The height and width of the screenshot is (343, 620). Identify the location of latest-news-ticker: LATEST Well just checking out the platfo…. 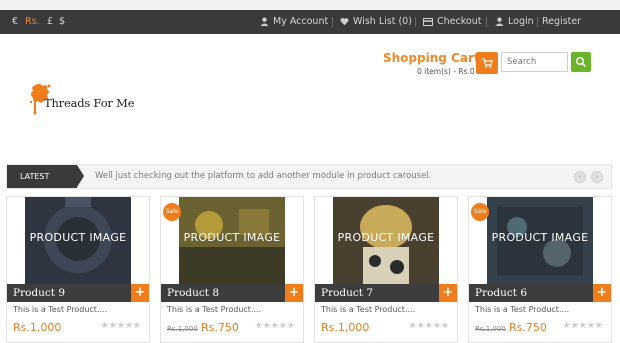
(309, 176).